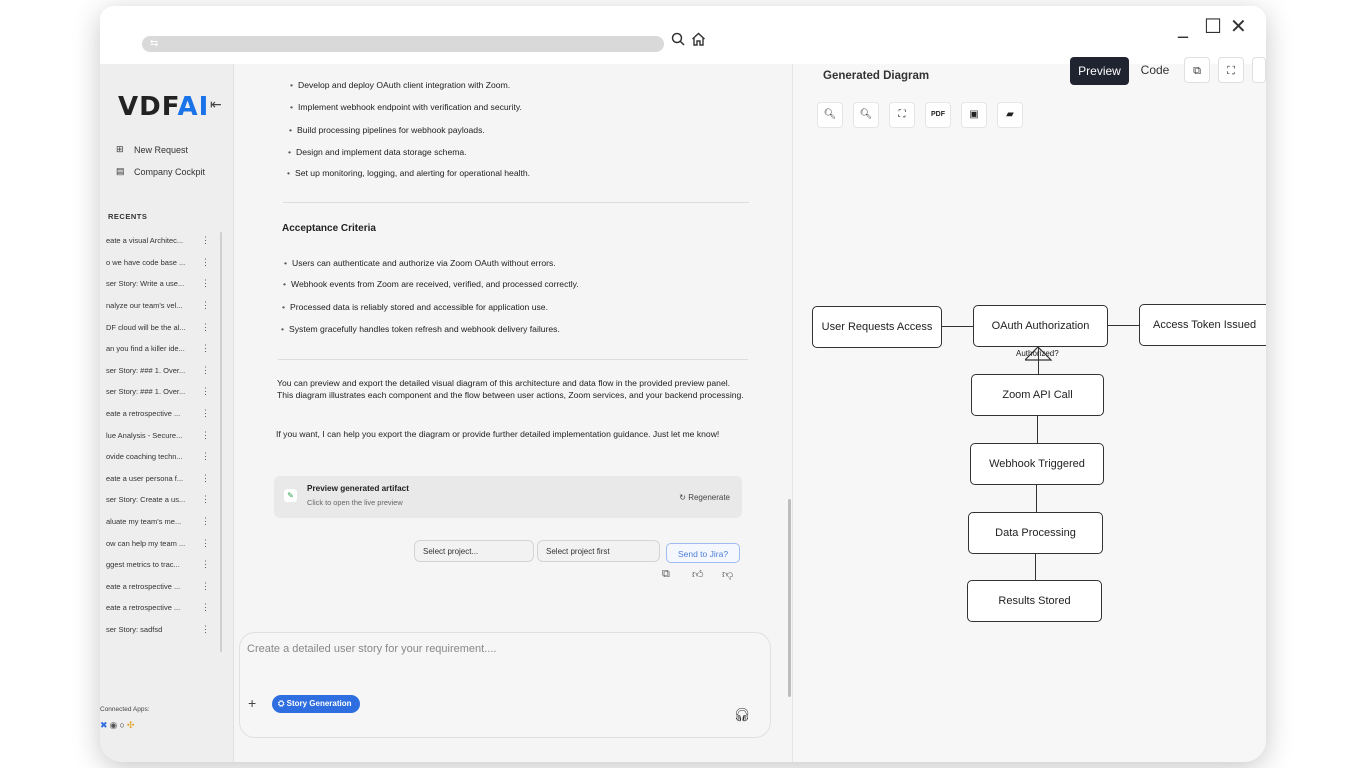 Image resolution: width=1366 pixels, height=768 pixels. Describe the element at coordinates (154, 43) in the screenshot. I see `site-settings-icon: ⇆` at that location.